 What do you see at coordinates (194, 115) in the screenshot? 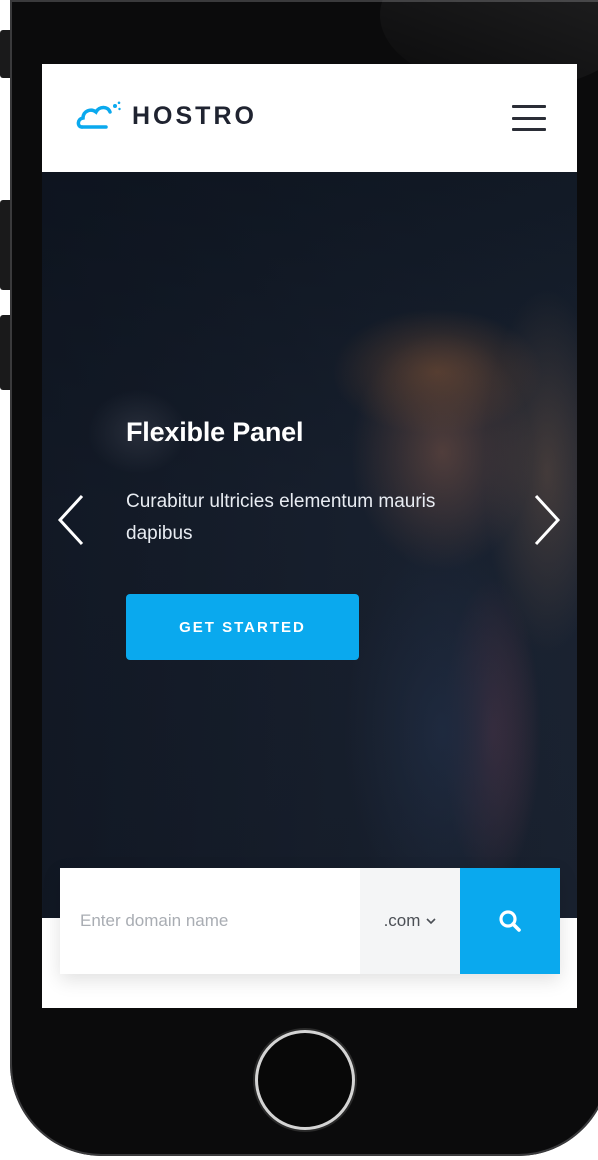
I see `brand-name: HOSTRO` at bounding box center [194, 115].